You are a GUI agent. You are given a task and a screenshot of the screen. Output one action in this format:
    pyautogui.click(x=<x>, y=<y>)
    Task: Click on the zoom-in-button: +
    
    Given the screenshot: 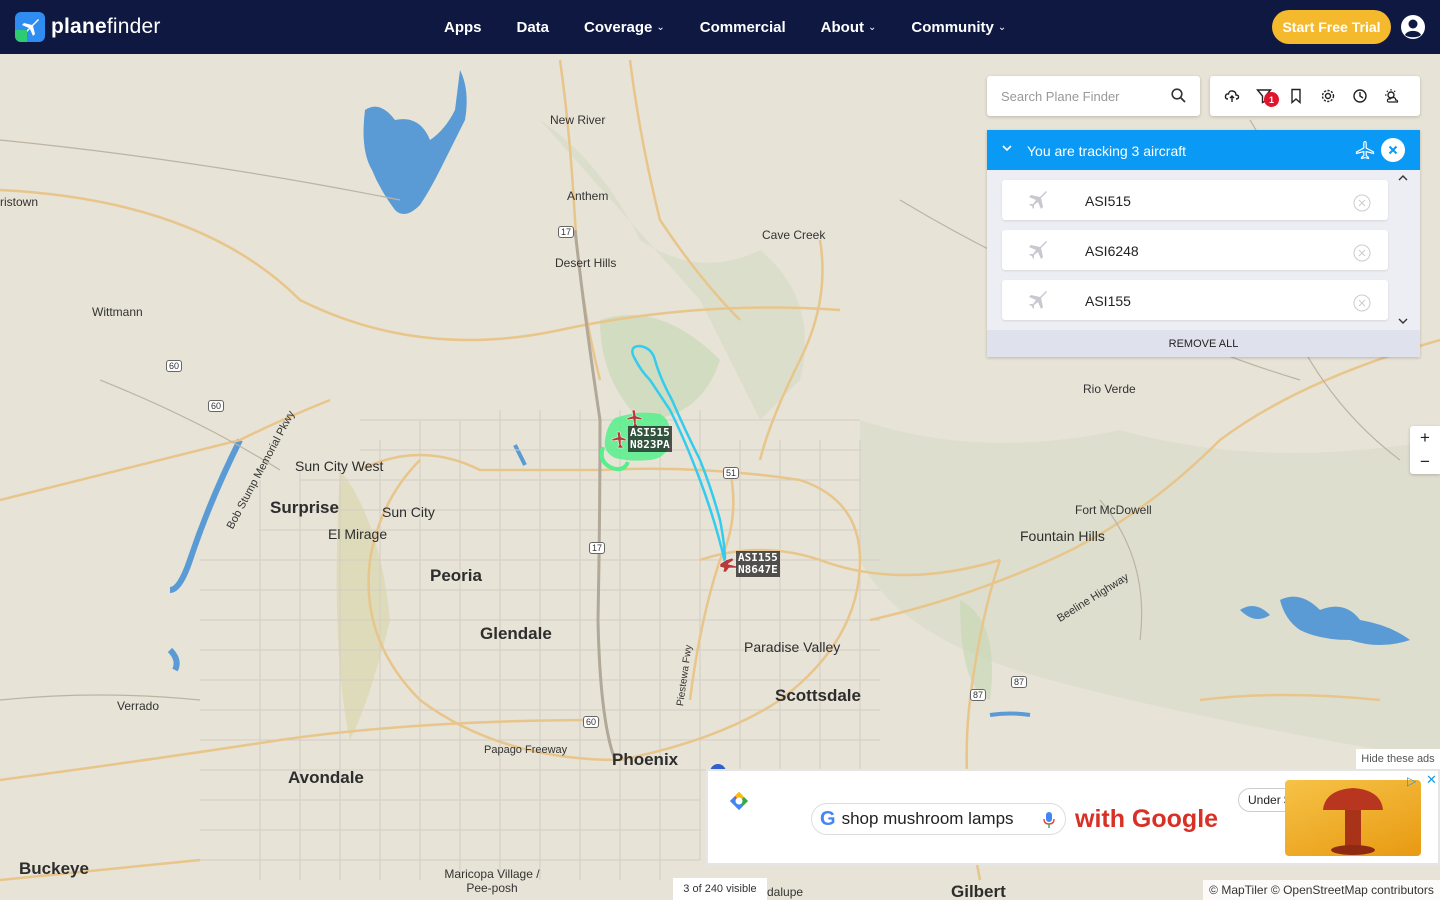 What is the action you would take?
    pyautogui.click(x=1425, y=438)
    